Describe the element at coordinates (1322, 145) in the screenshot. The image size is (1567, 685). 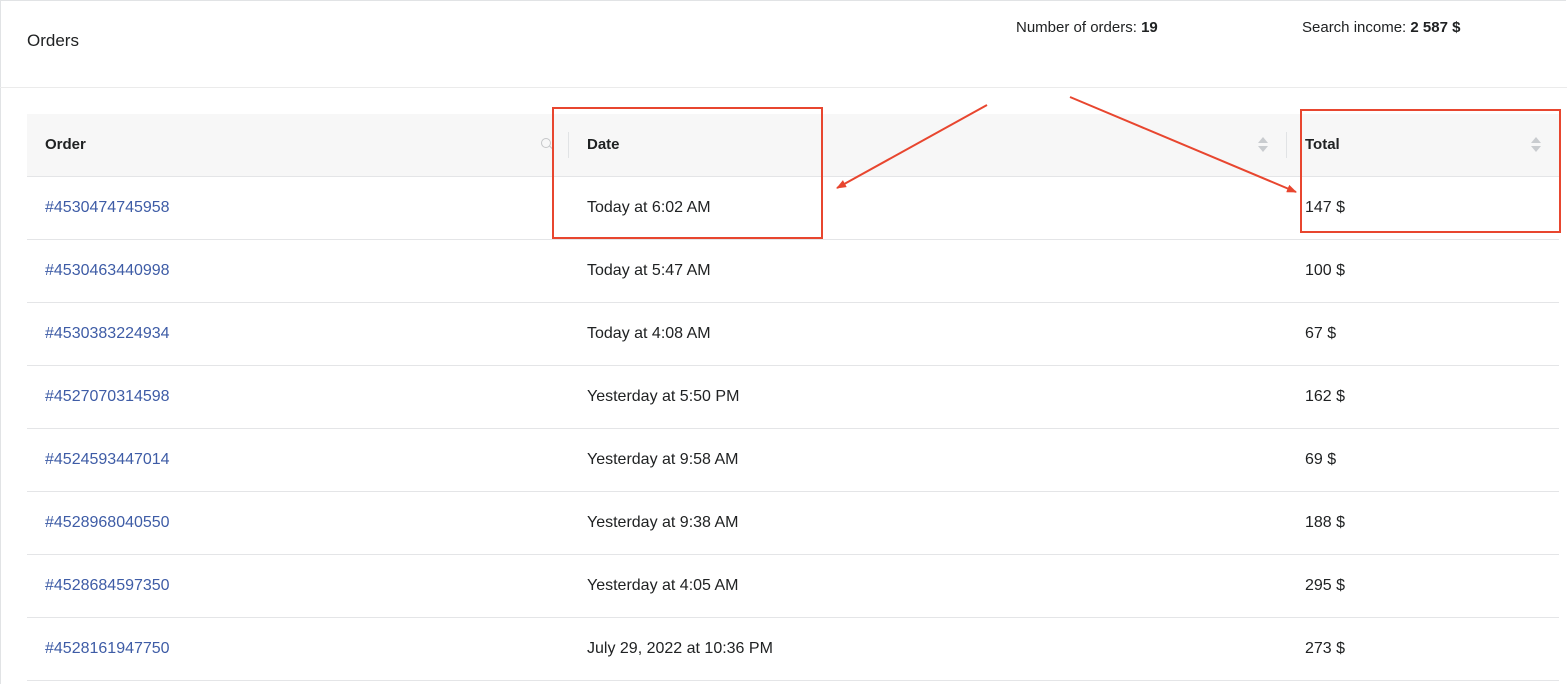
I see `column-header-total: Total` at that location.